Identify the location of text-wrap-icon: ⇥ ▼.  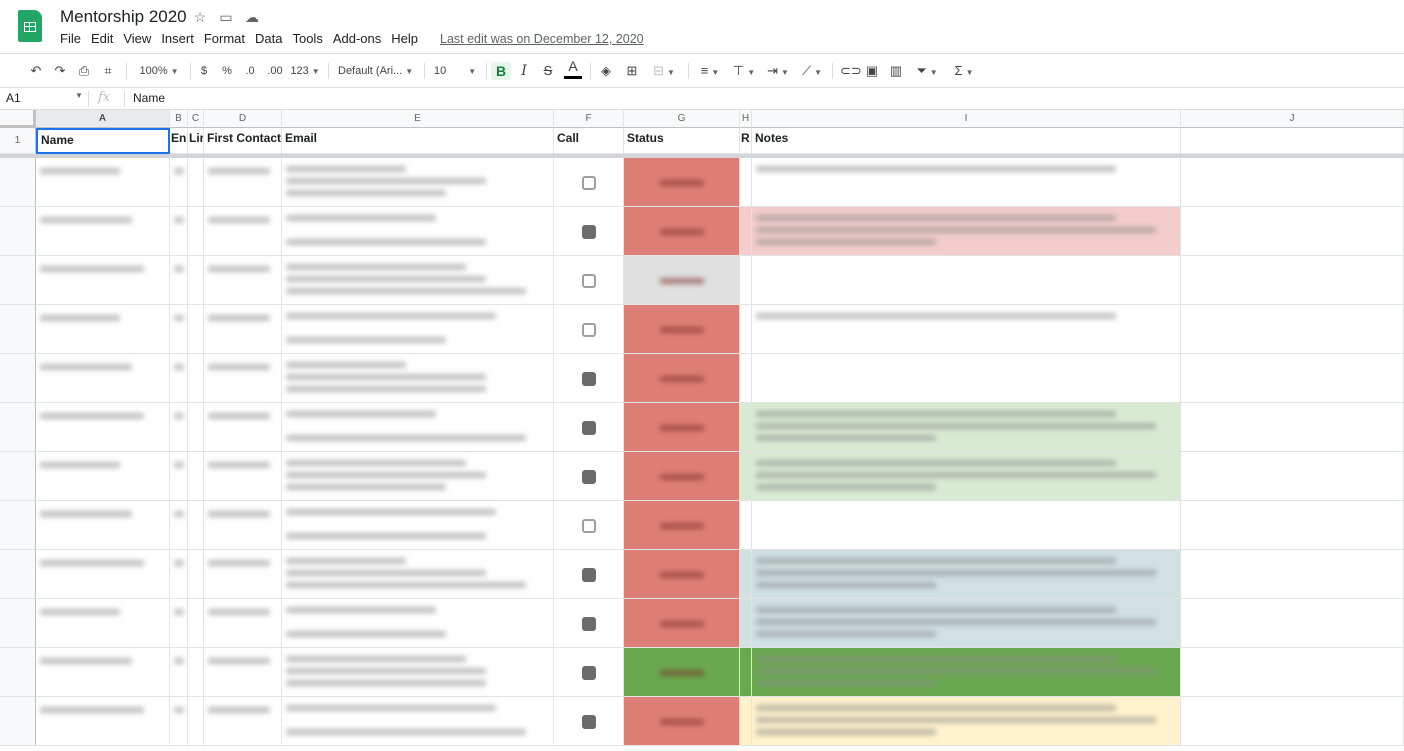
(778, 71).